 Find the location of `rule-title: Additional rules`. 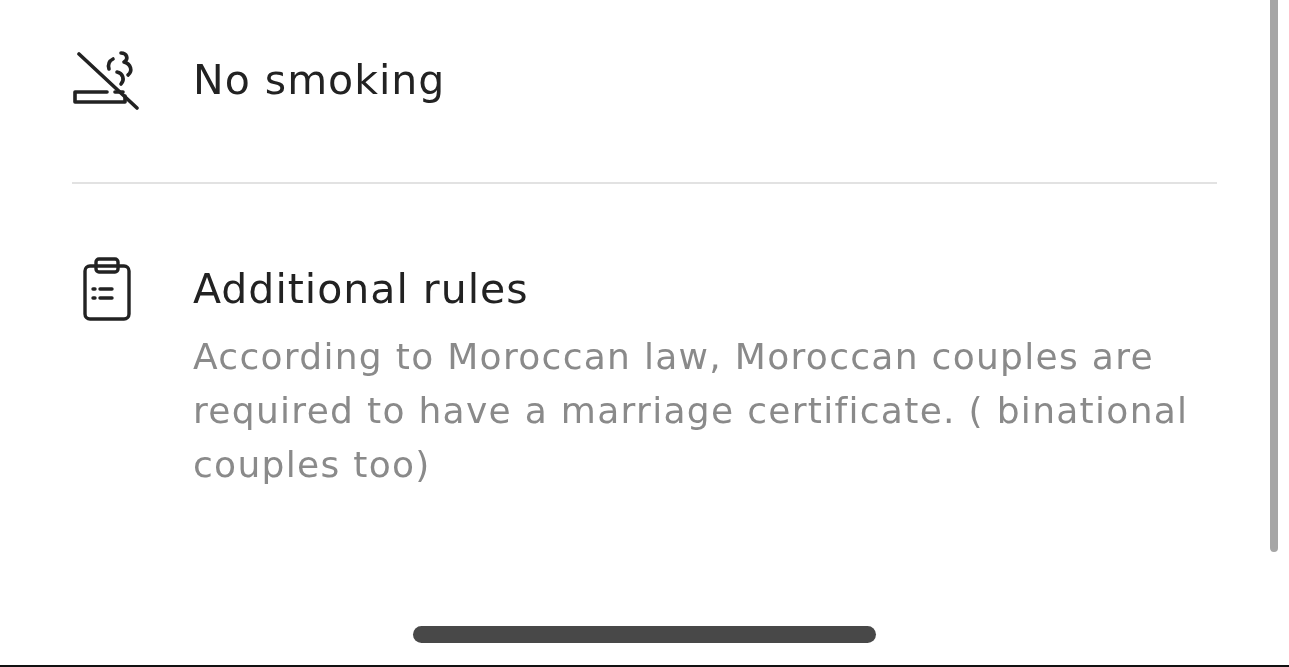

rule-title: Additional rules is located at coordinates (361, 289).